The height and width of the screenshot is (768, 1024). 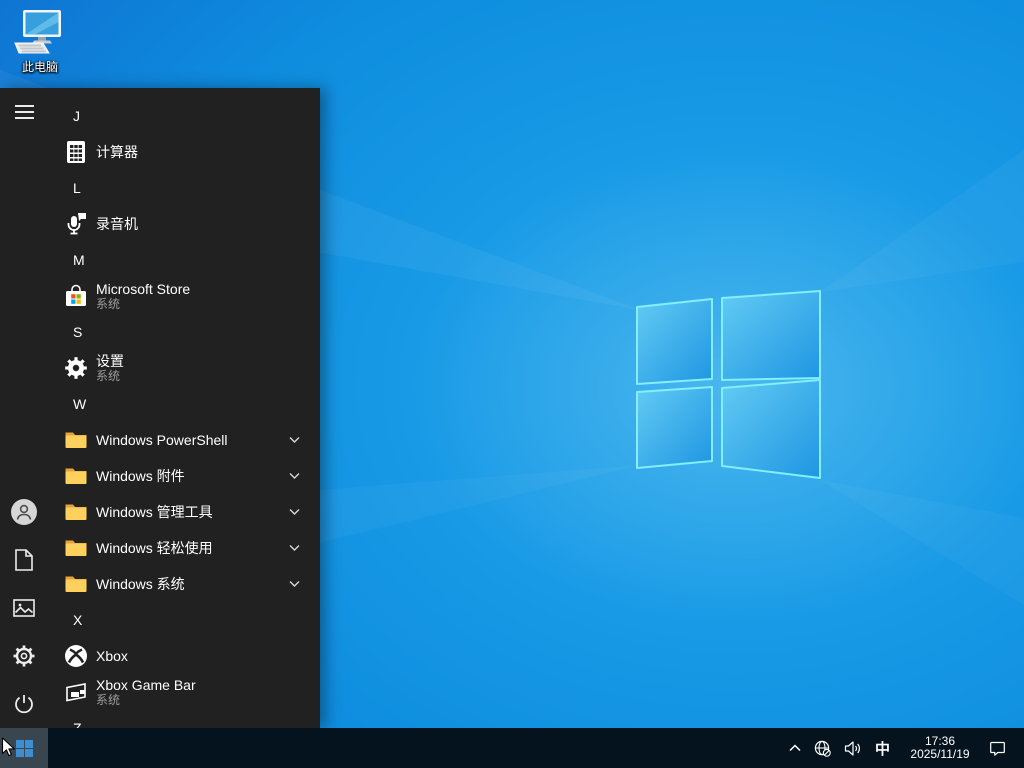 What do you see at coordinates (39, 67) in the screenshot?
I see `desktop-icon-label: 此电脑` at bounding box center [39, 67].